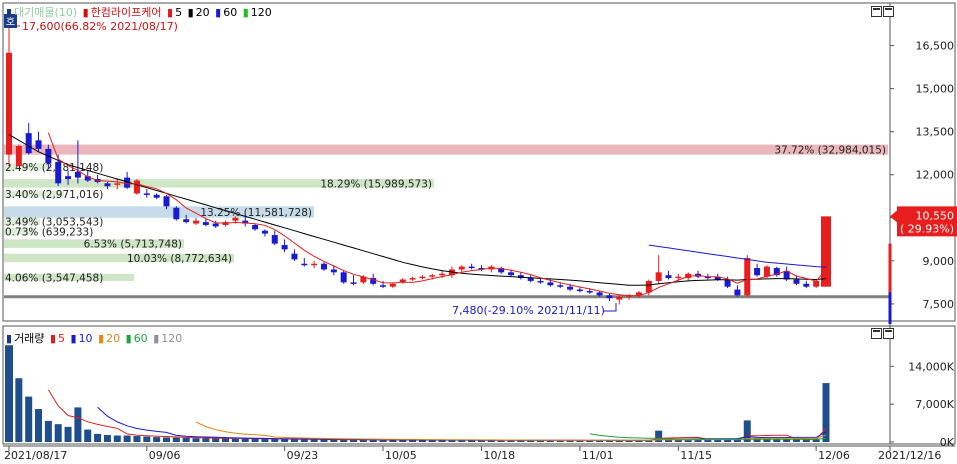 This screenshot has height=464, width=957. Describe the element at coordinates (528, 310) in the screenshot. I see `low-price-note: 7,480(-29.10% 2021/11/11)` at that location.